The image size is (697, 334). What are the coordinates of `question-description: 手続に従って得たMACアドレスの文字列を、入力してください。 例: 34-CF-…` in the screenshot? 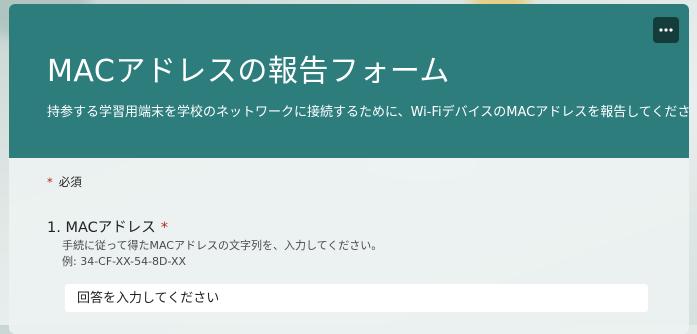 It's located at (222, 254).